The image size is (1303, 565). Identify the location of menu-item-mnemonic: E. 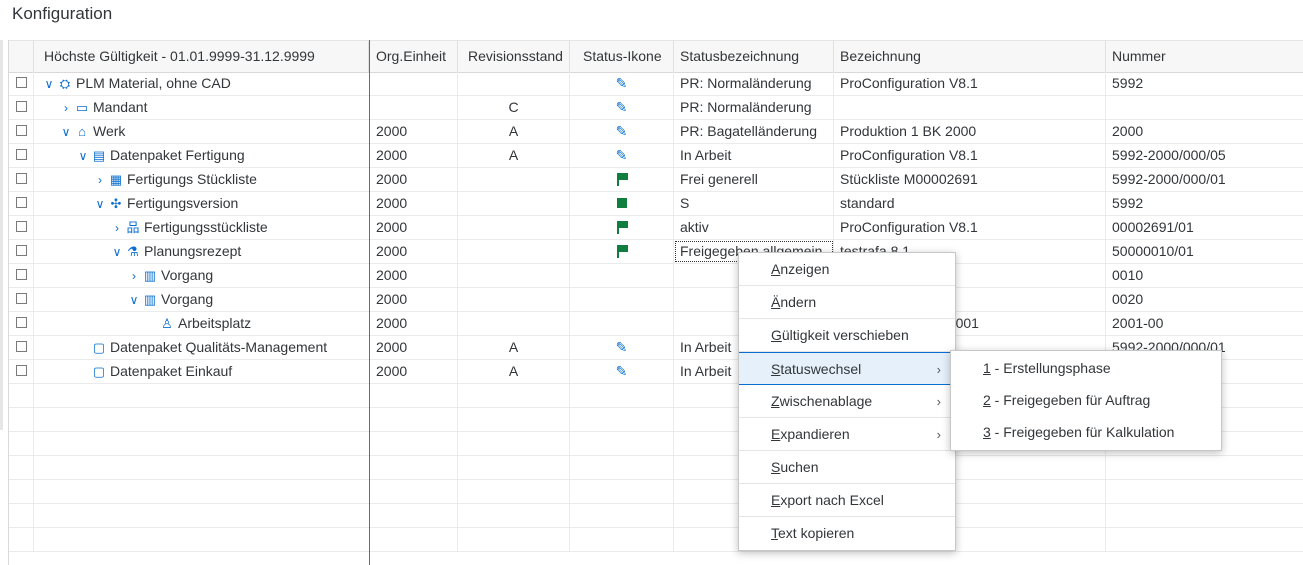
(776, 500).